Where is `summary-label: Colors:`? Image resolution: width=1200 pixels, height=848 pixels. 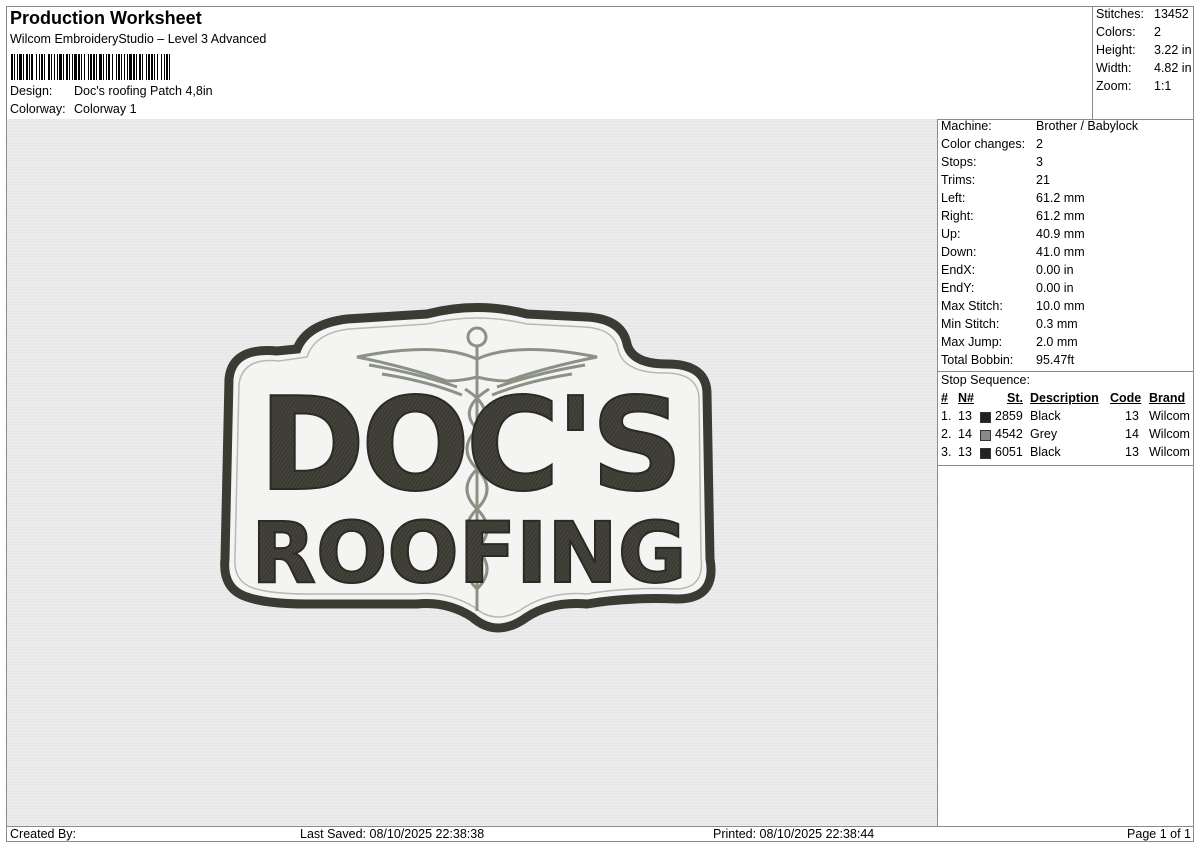
summary-label: Colors: is located at coordinates (1116, 32).